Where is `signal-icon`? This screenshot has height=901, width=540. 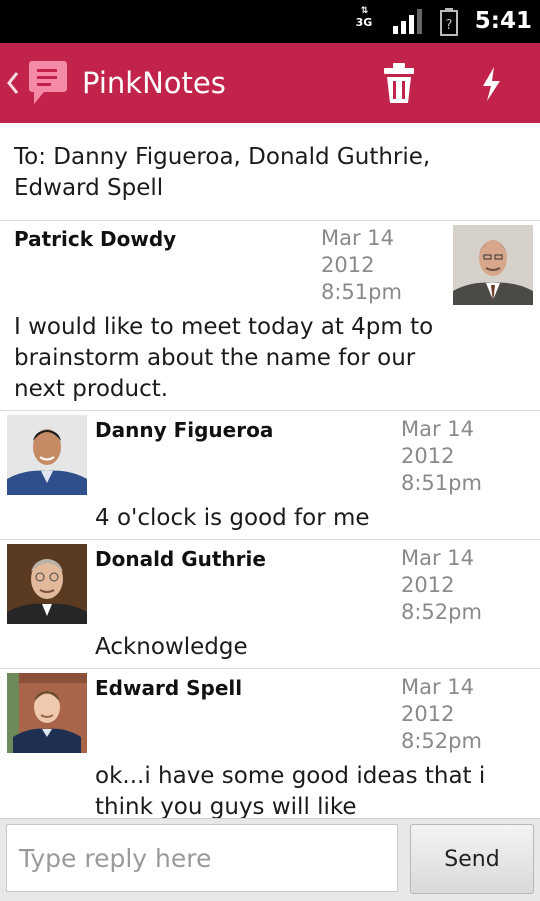
signal-icon is located at coordinates (408, 24).